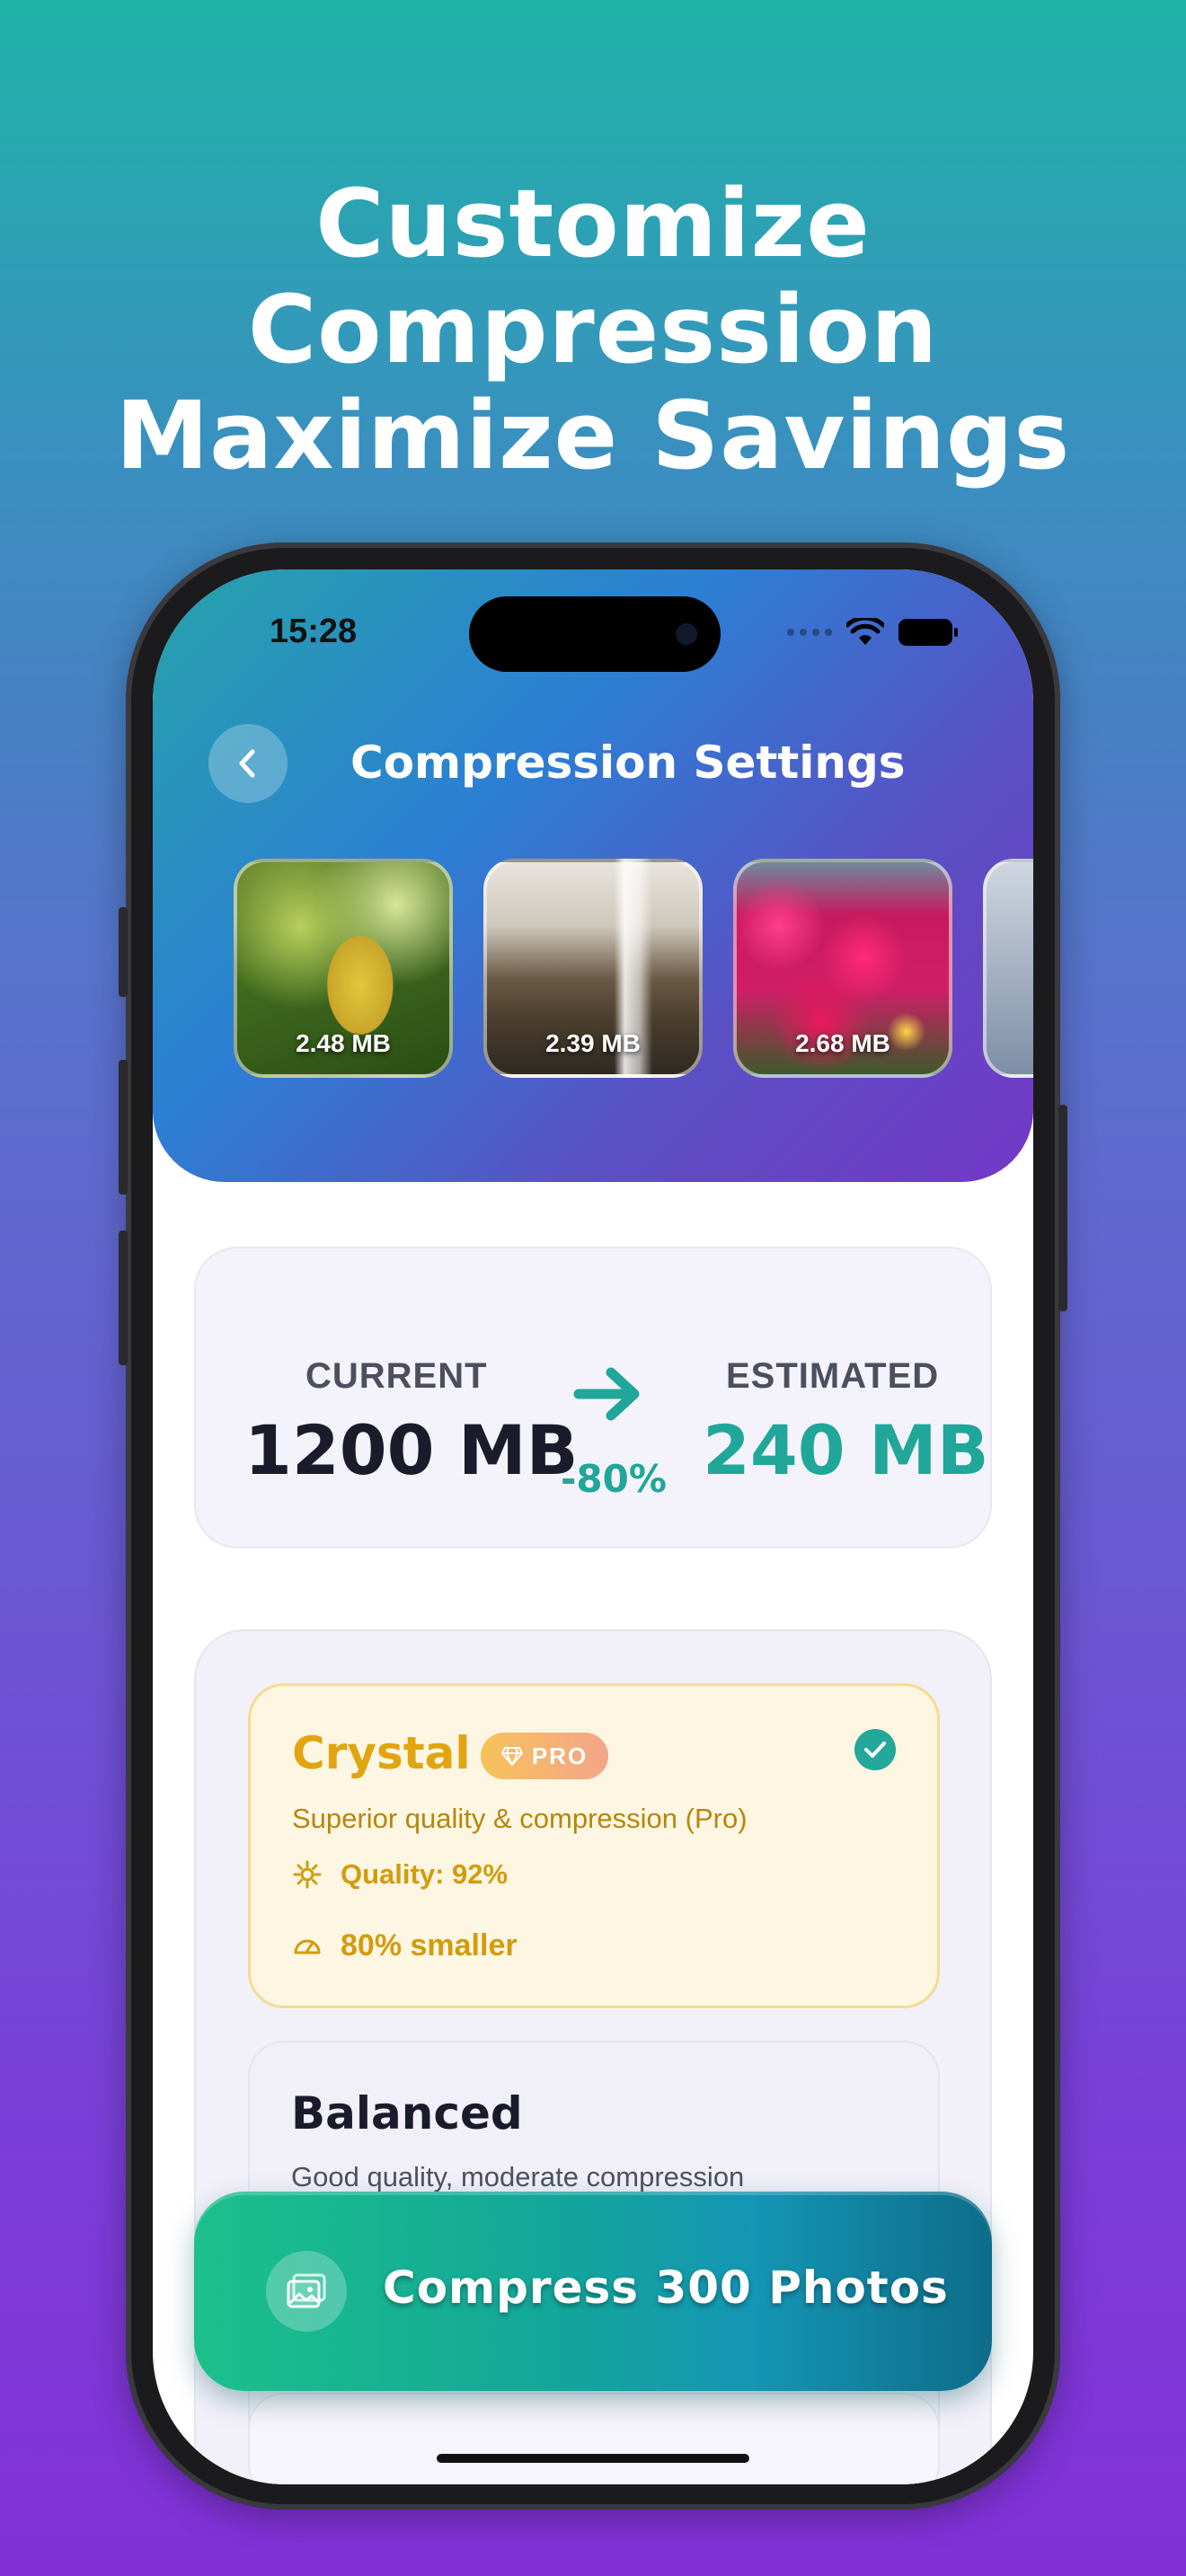  I want to click on status-icons, so click(872, 632).